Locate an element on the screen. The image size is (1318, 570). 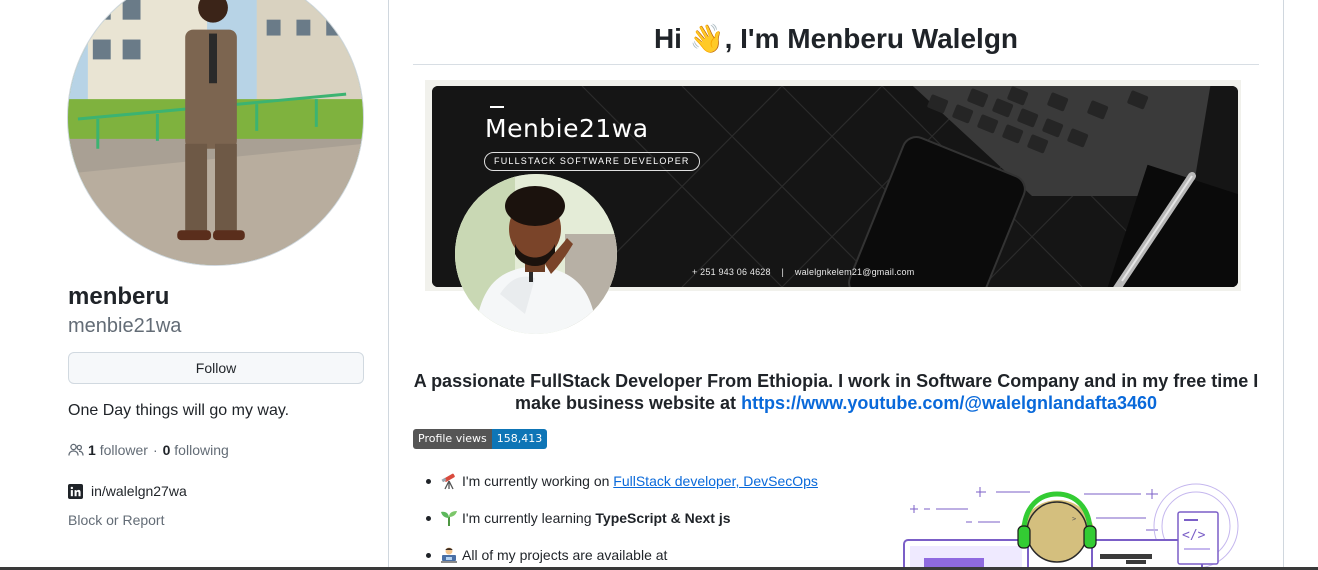
block-report-link: Block or Report is located at coordinates (116, 520).